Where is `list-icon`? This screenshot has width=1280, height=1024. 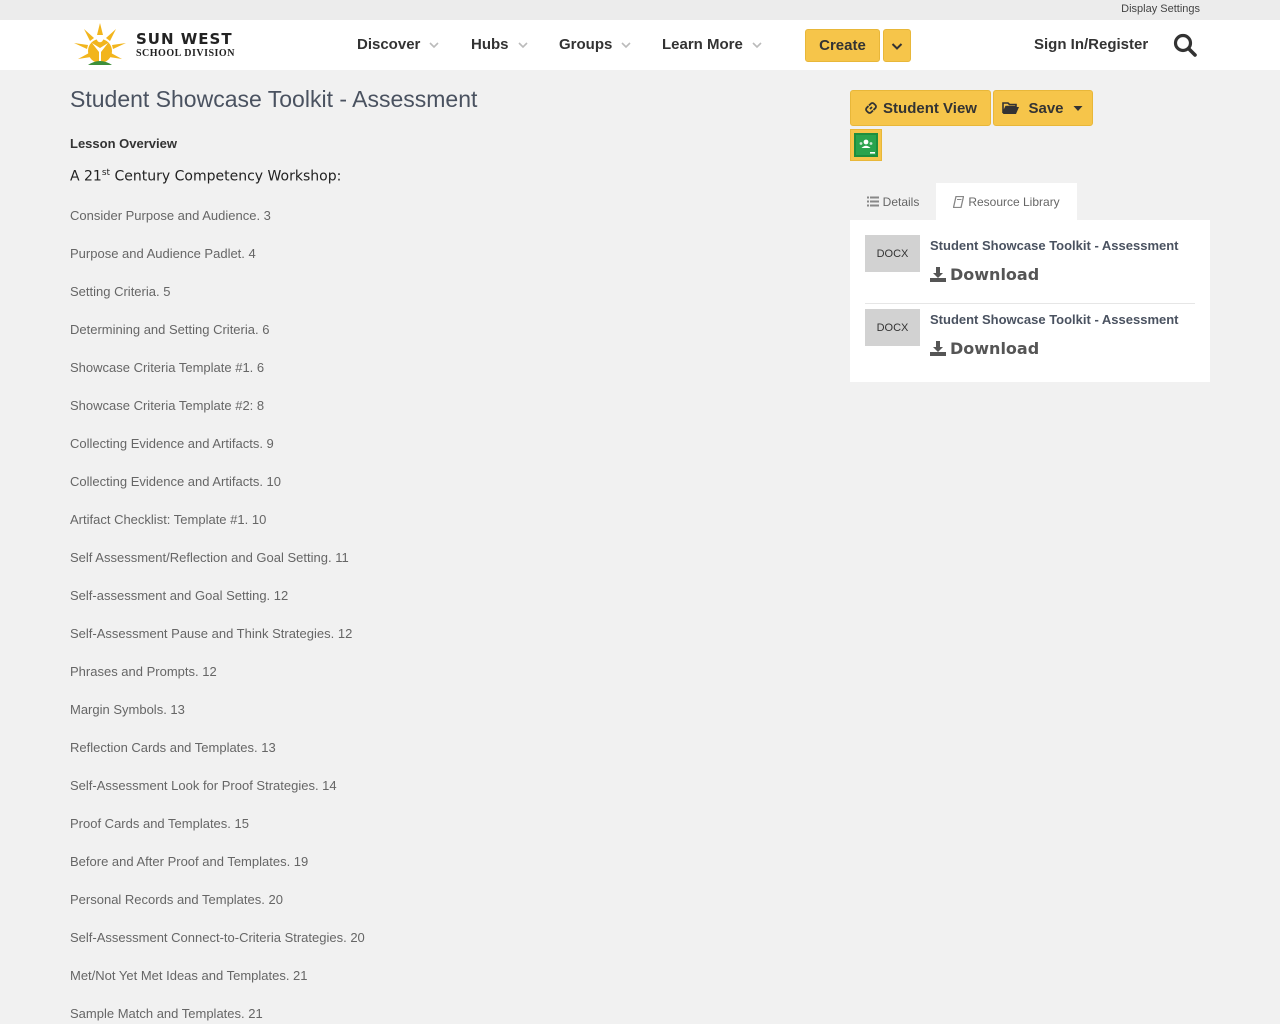 list-icon is located at coordinates (872, 201).